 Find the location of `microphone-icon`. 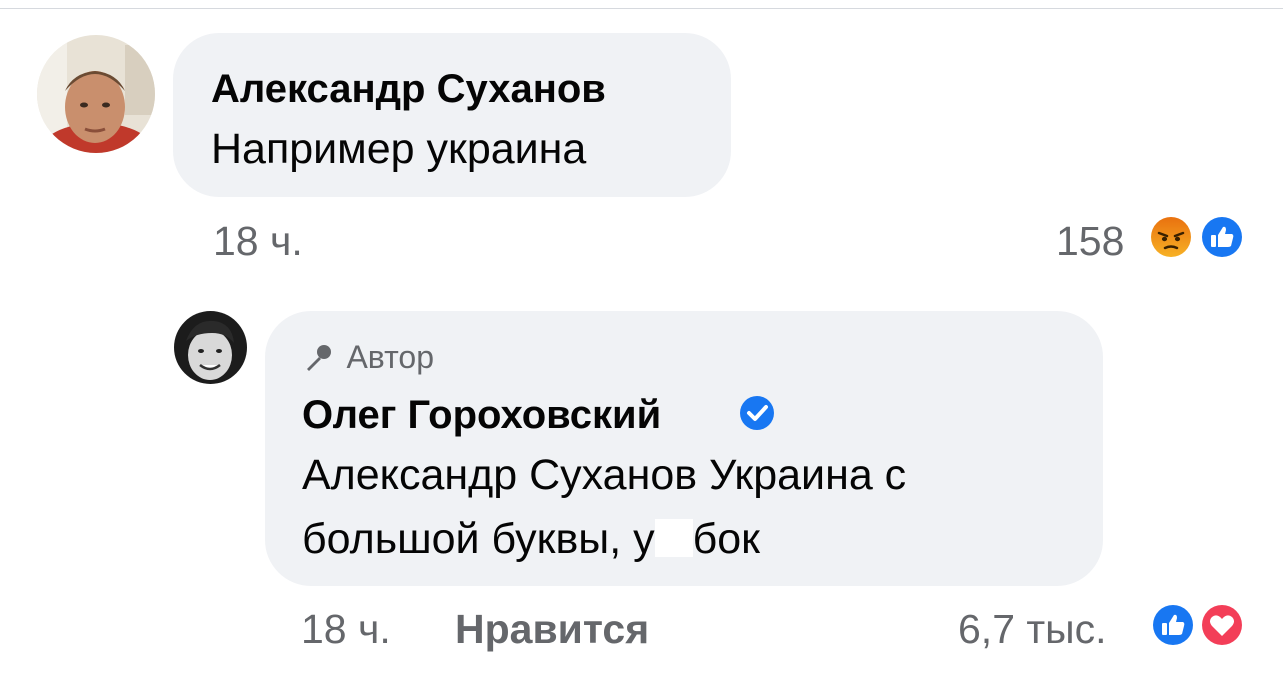

microphone-icon is located at coordinates (318, 358).